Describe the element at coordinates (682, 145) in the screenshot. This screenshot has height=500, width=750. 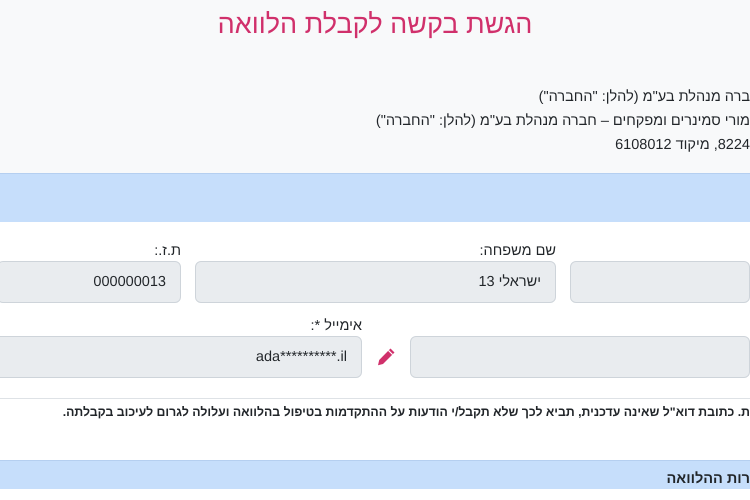
I see `company-info-line: 8224, מיקוד 6108012` at that location.